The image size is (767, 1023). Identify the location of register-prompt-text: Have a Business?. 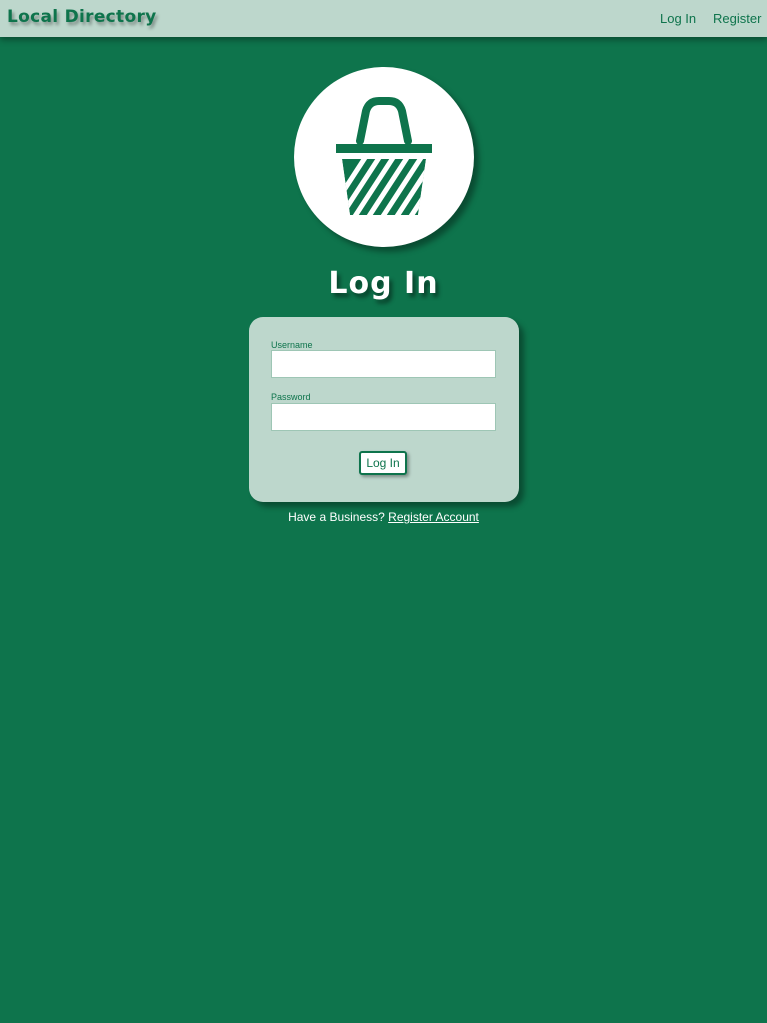
(336, 517).